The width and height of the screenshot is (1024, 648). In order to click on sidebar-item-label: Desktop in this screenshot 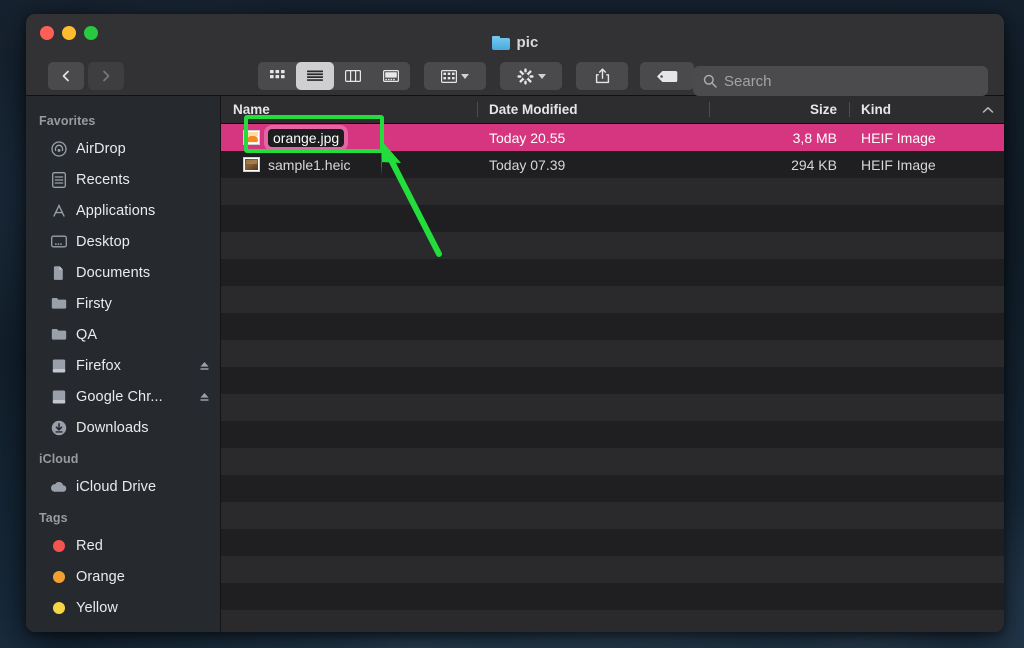, I will do `click(103, 241)`.